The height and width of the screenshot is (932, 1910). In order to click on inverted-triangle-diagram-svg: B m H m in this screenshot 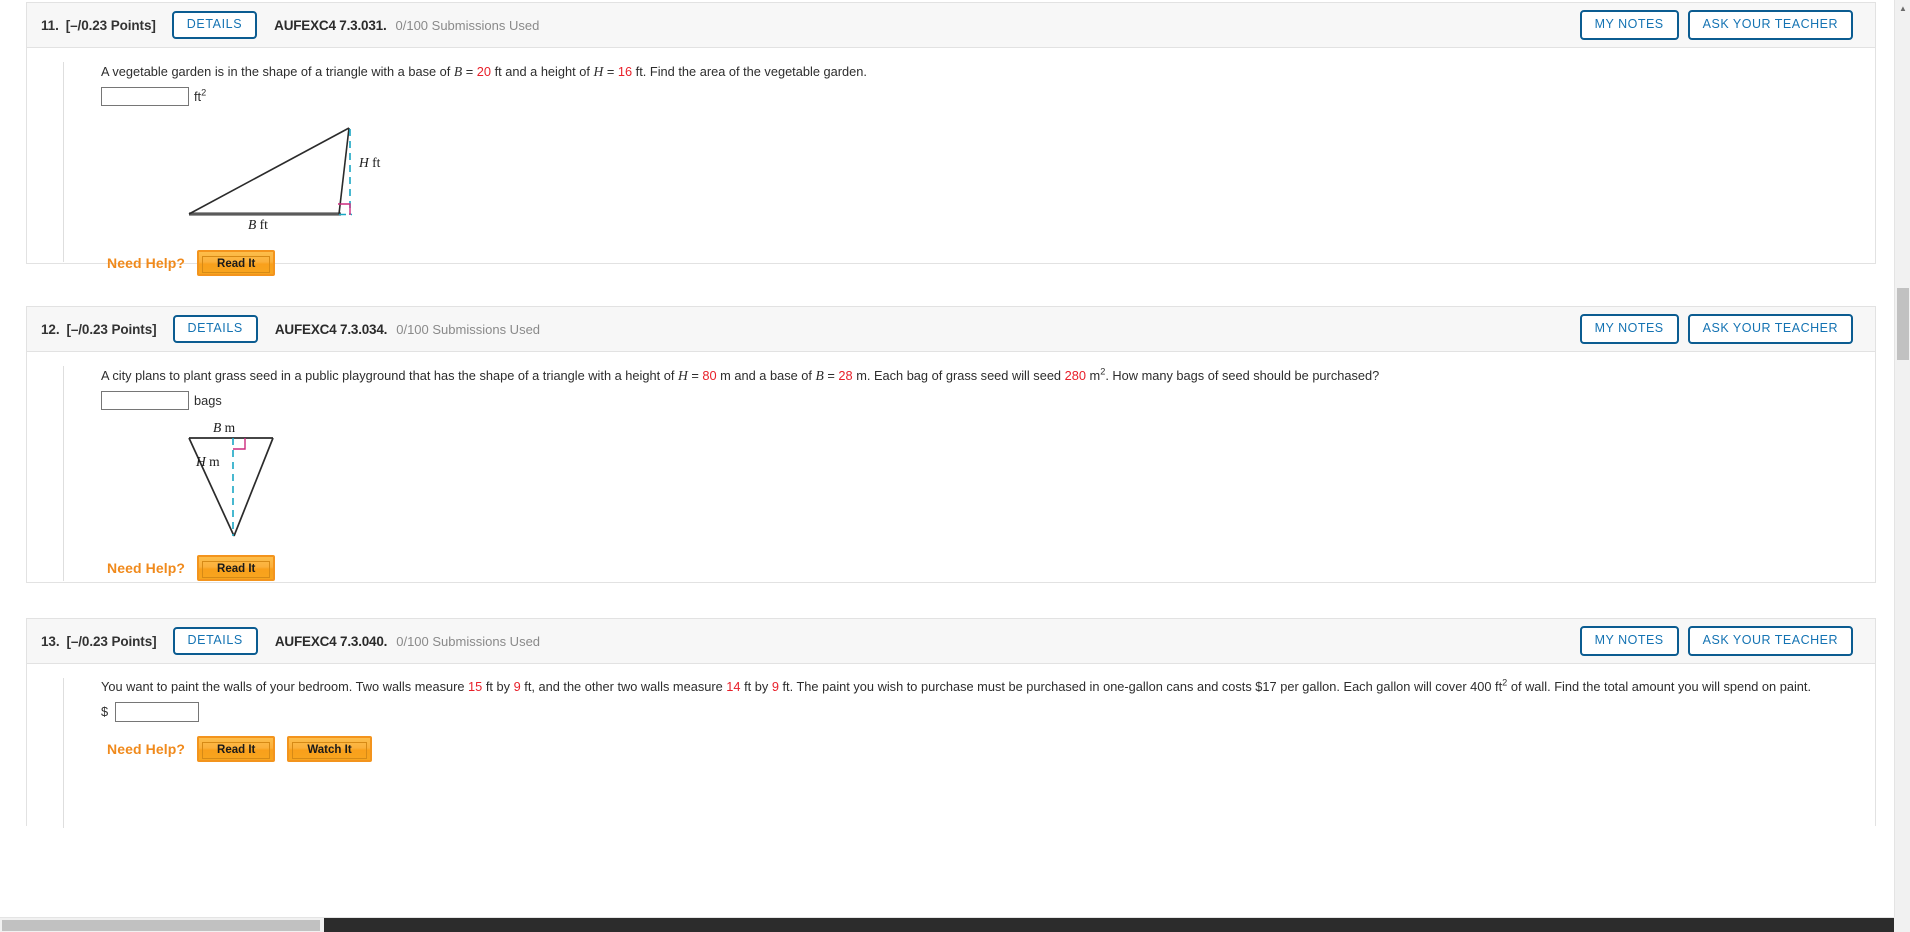, I will do `click(231, 478)`.